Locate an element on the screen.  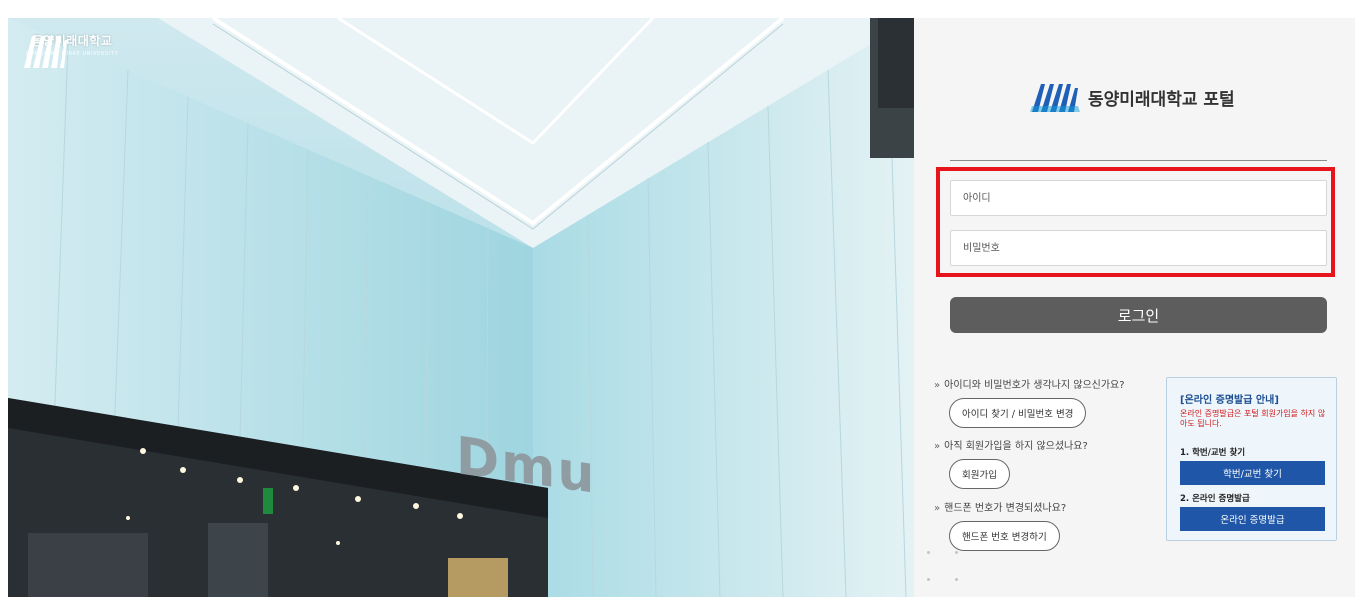
dmu-wave-logo-icon is located at coordinates (1055, 98).